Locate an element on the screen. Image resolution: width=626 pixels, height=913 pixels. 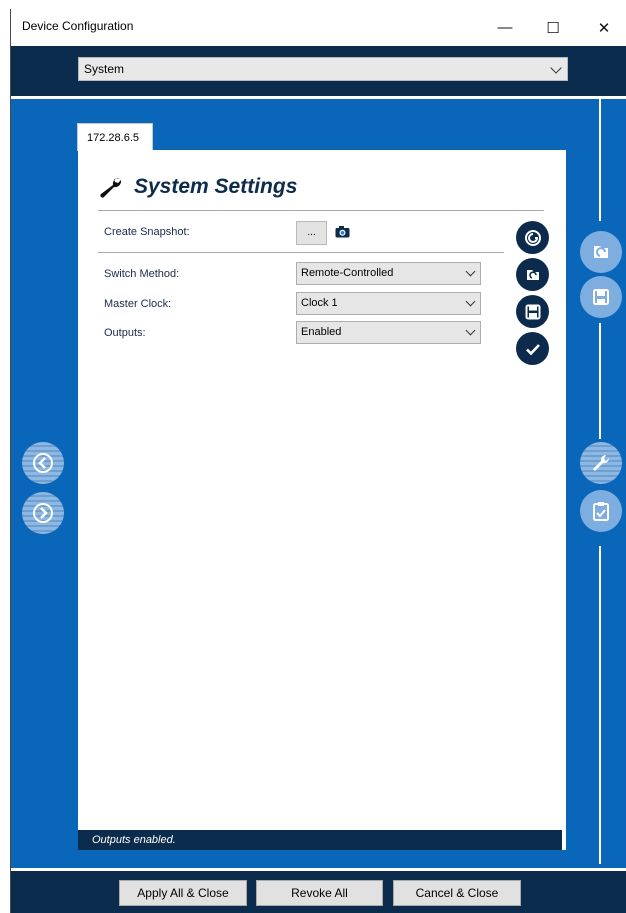
switch-method-value: Remote-Controlled is located at coordinates (347, 273).